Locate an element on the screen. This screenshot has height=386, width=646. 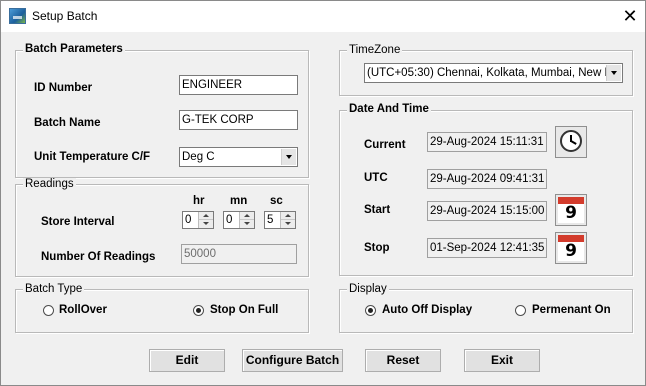
start-calendar-button: 9 is located at coordinates (571, 210).